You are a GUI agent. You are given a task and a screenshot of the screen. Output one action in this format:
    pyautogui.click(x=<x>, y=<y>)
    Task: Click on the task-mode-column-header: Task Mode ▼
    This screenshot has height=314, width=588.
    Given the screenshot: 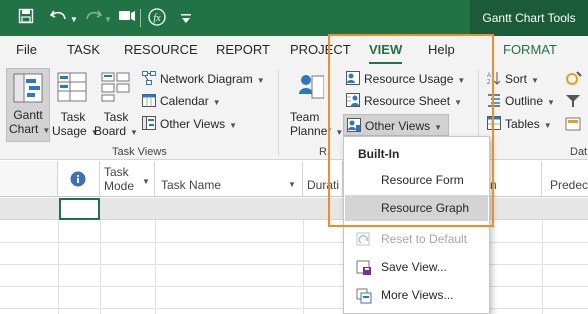 What is the action you would take?
    pyautogui.click(x=127, y=179)
    